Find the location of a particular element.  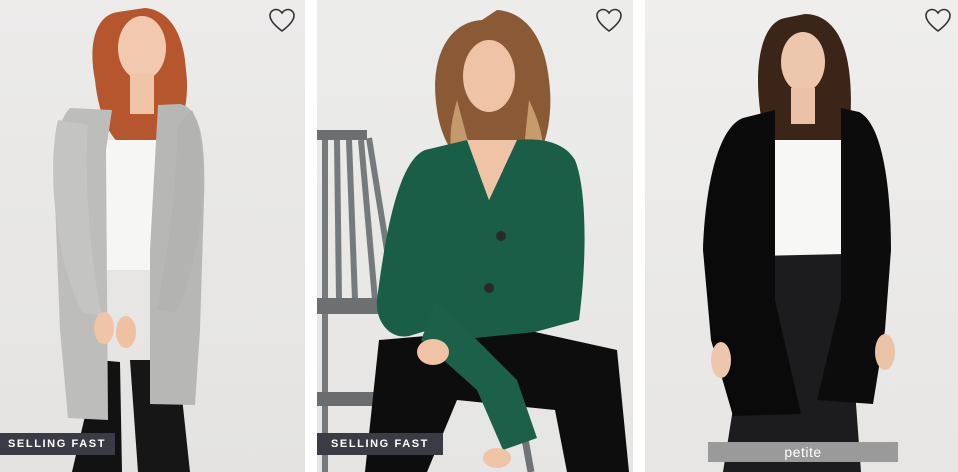

petite-badge: petite is located at coordinates (803, 452).